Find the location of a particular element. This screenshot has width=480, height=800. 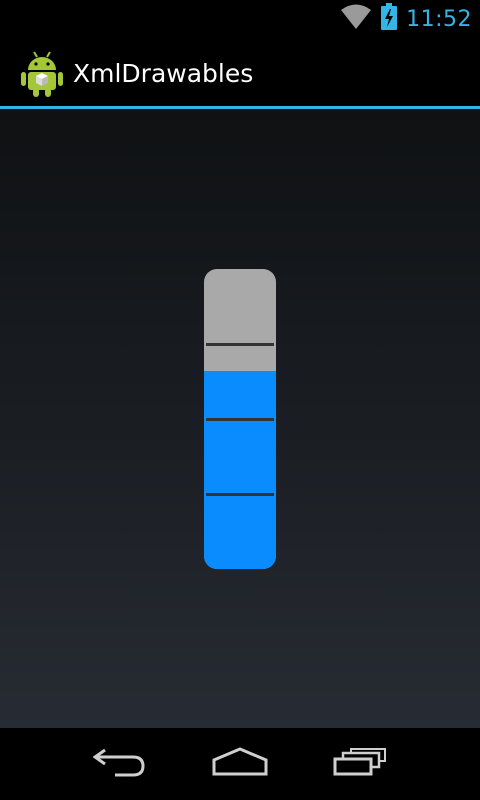

level-gauge is located at coordinates (240, 419).